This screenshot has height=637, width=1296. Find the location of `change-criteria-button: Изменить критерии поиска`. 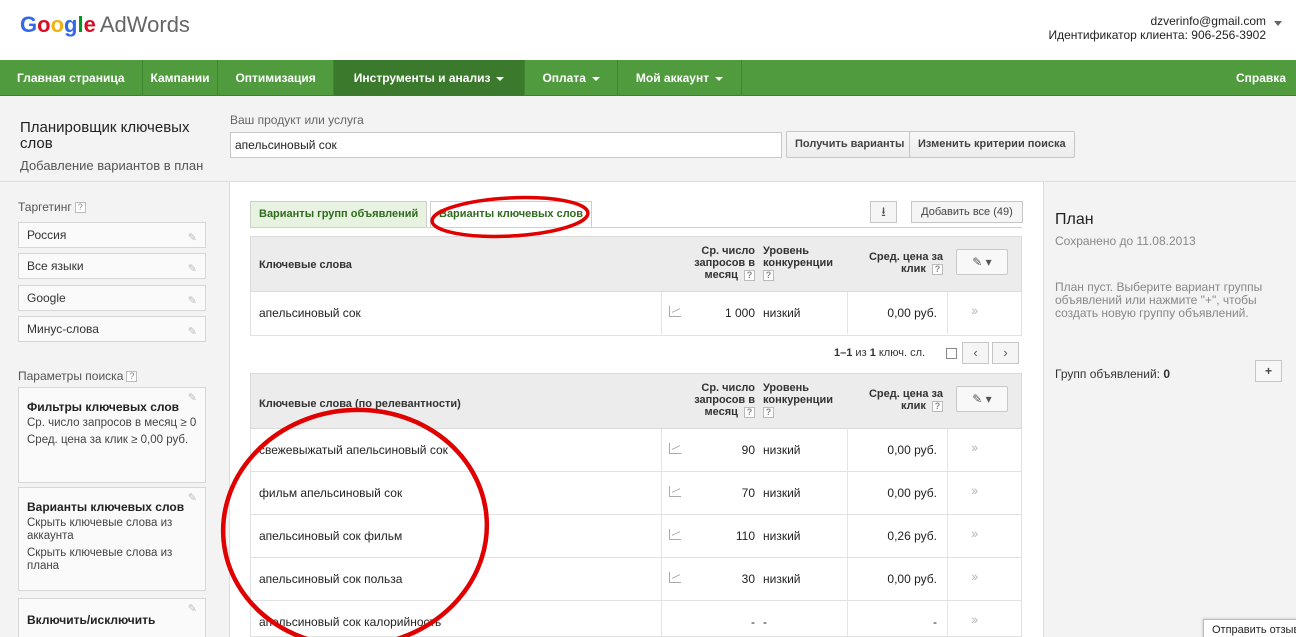

change-criteria-button: Изменить критерии поиска is located at coordinates (992, 144).